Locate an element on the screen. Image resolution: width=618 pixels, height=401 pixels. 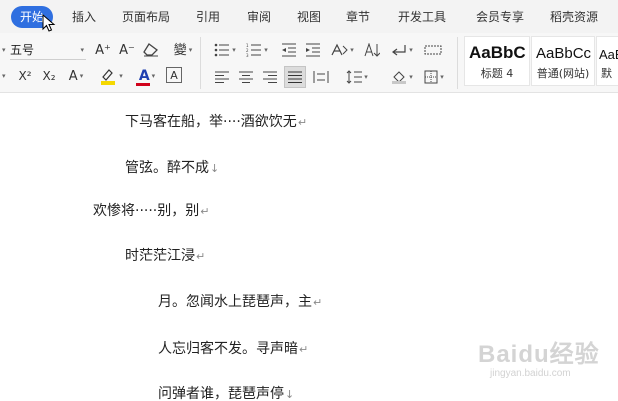
tab-view: 视图 is located at coordinates (309, 17).